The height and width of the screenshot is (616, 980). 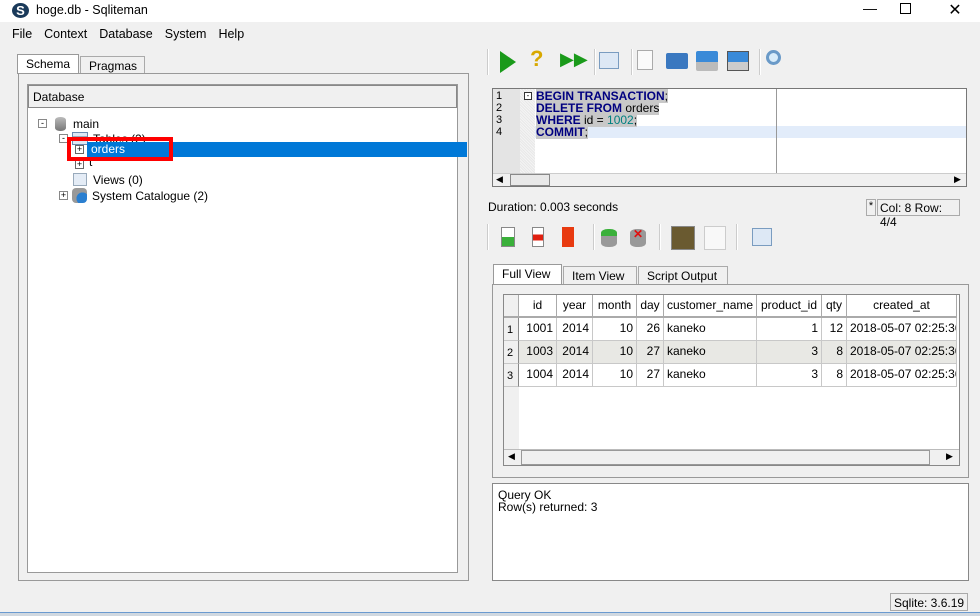 What do you see at coordinates (18, 32) in the screenshot?
I see `menu-file: File` at bounding box center [18, 32].